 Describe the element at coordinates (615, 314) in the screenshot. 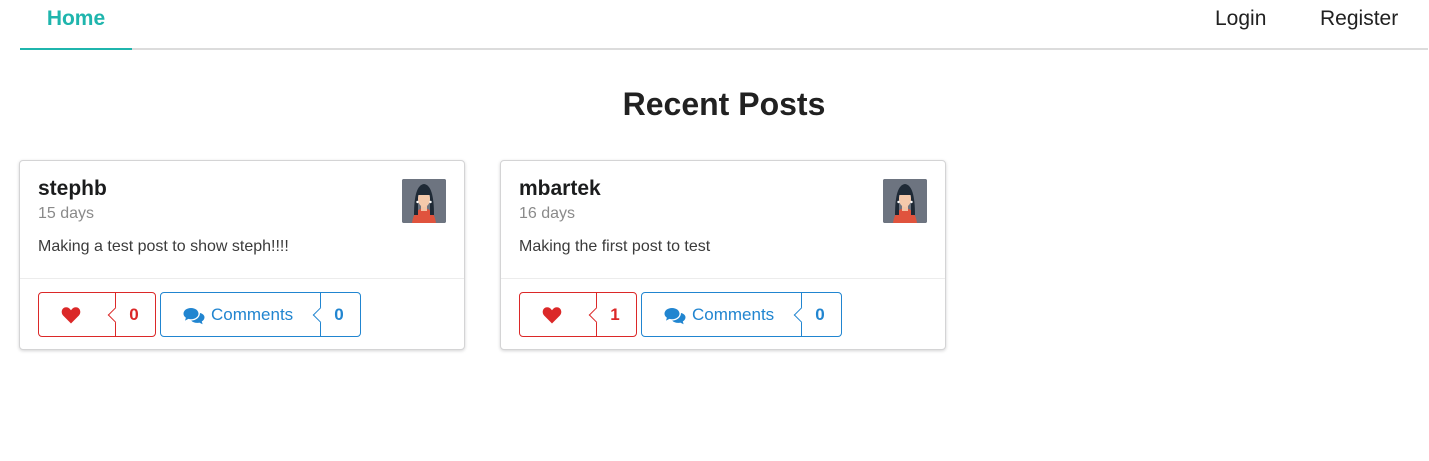

I see `like-count: 1` at that location.